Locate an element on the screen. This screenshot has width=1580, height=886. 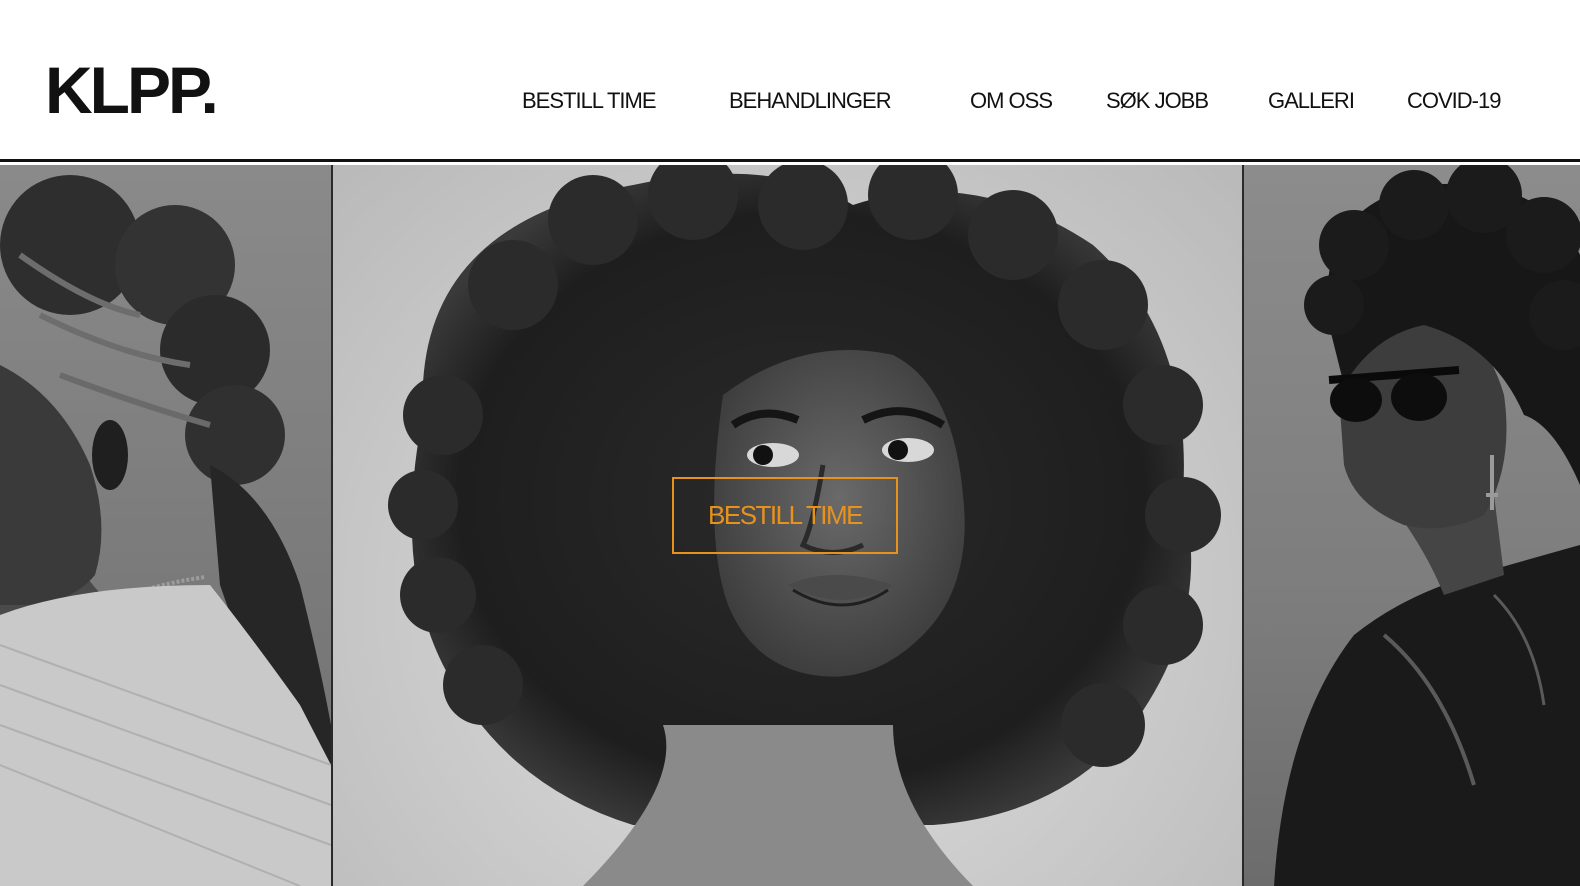
nav-item-behandlinger: BEHANDLINGER is located at coordinates (810, 101).